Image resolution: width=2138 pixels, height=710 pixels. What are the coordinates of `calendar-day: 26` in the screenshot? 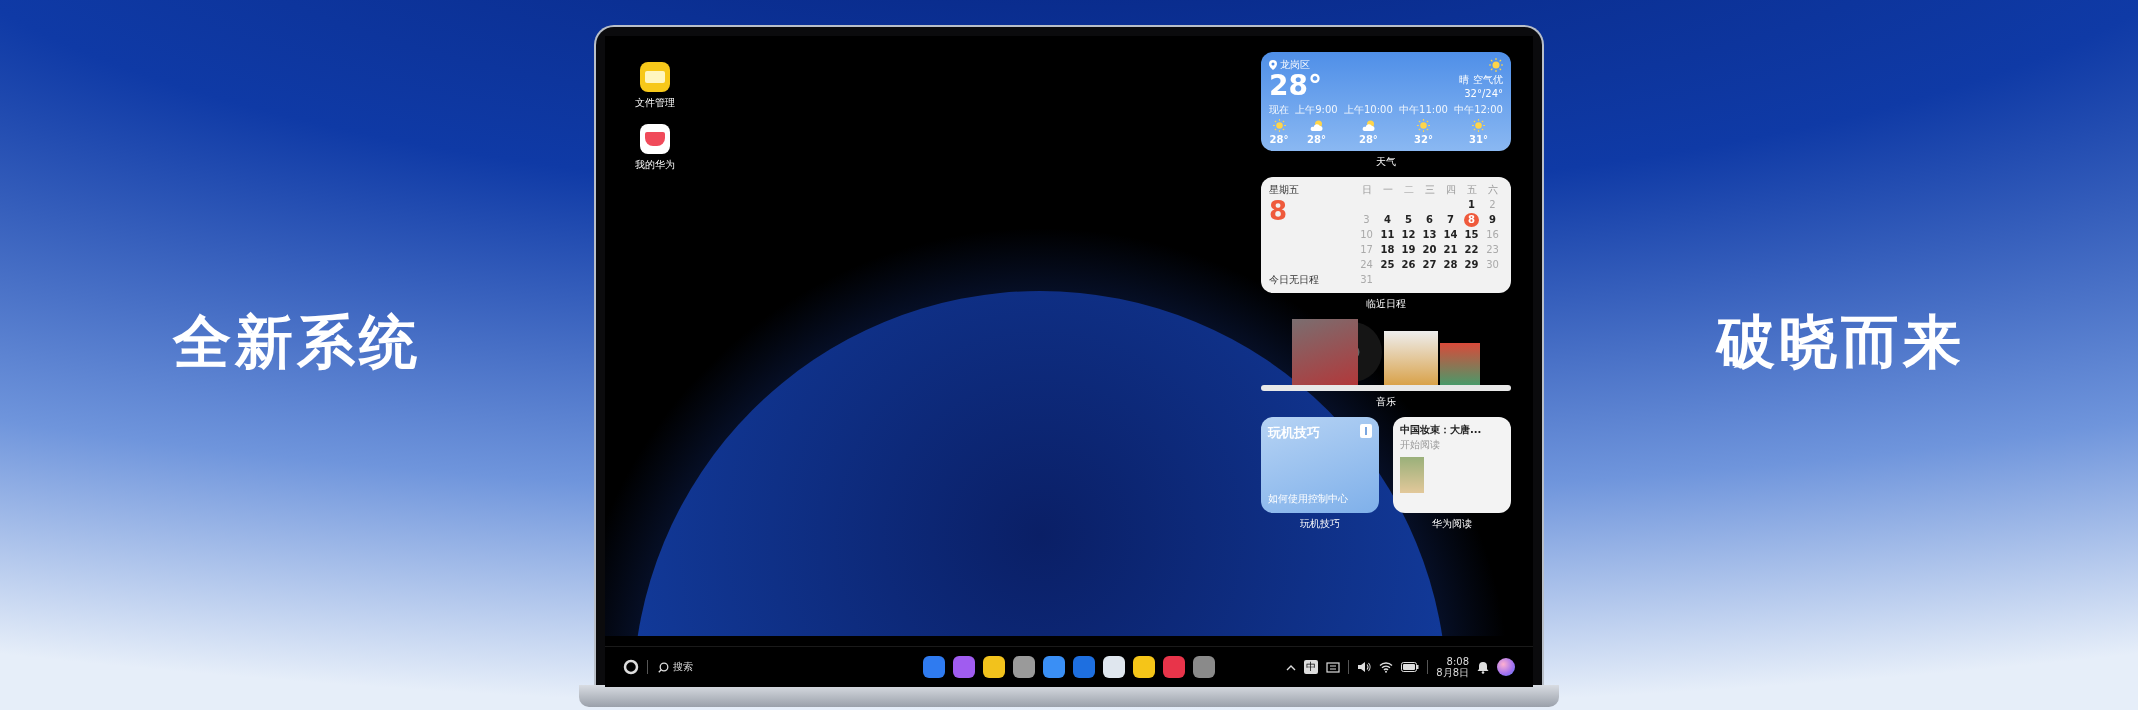 It's located at (1408, 265).